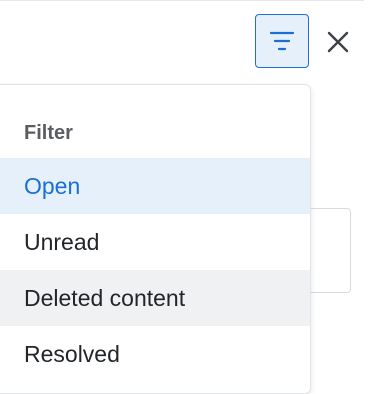 This screenshot has height=394, width=378. I want to click on close-icon, so click(338, 42).